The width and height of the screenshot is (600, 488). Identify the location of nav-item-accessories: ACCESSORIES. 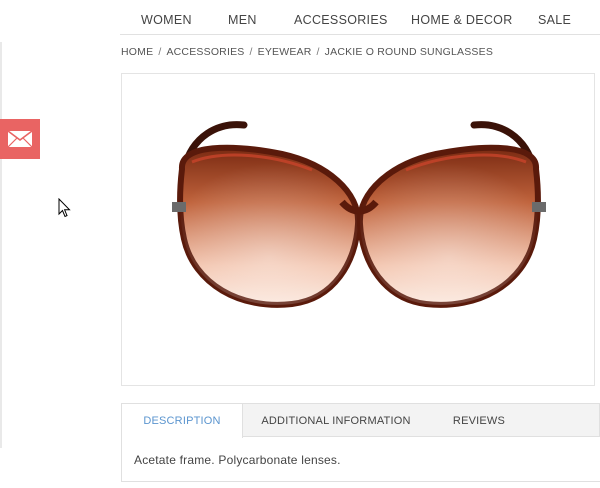
(341, 20).